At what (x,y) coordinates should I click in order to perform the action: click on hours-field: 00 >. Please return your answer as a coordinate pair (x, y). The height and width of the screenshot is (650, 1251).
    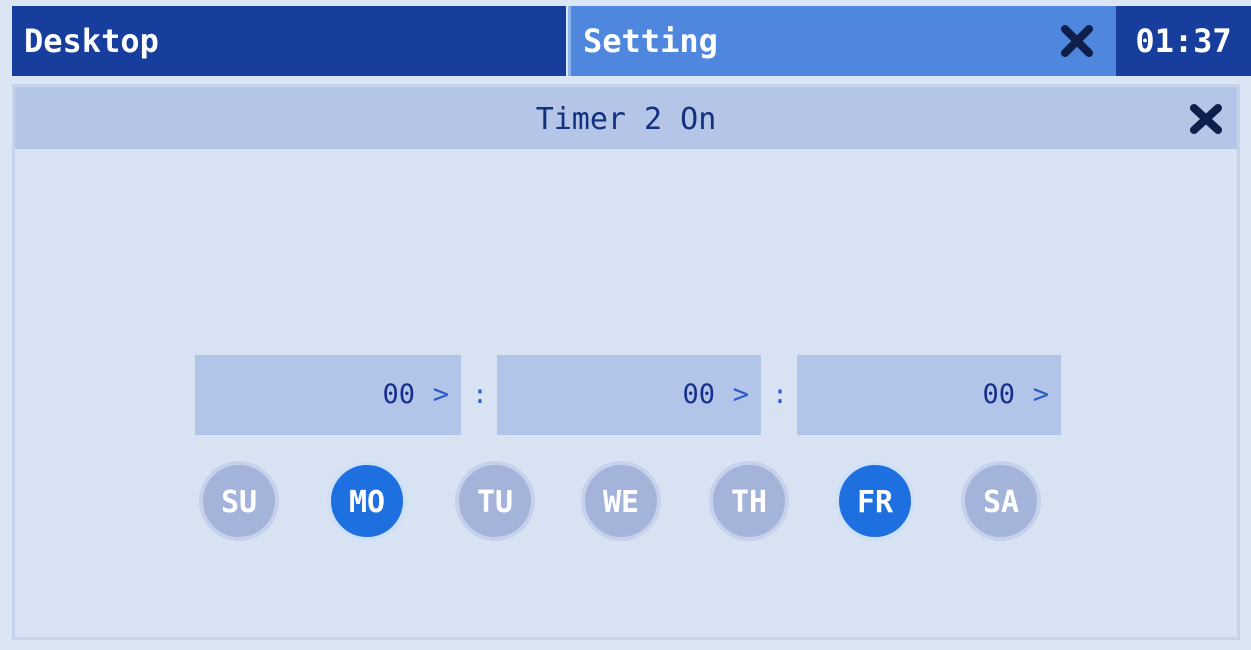
    Looking at the image, I should click on (328, 395).